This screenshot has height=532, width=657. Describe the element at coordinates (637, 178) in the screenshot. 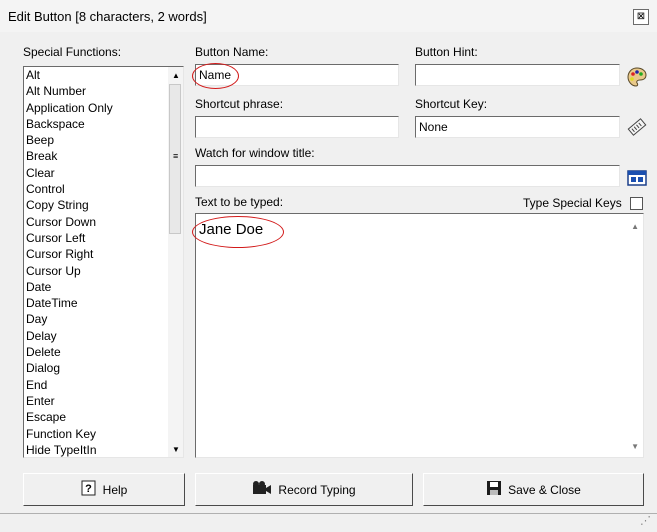

I see `window-picker-icon` at that location.